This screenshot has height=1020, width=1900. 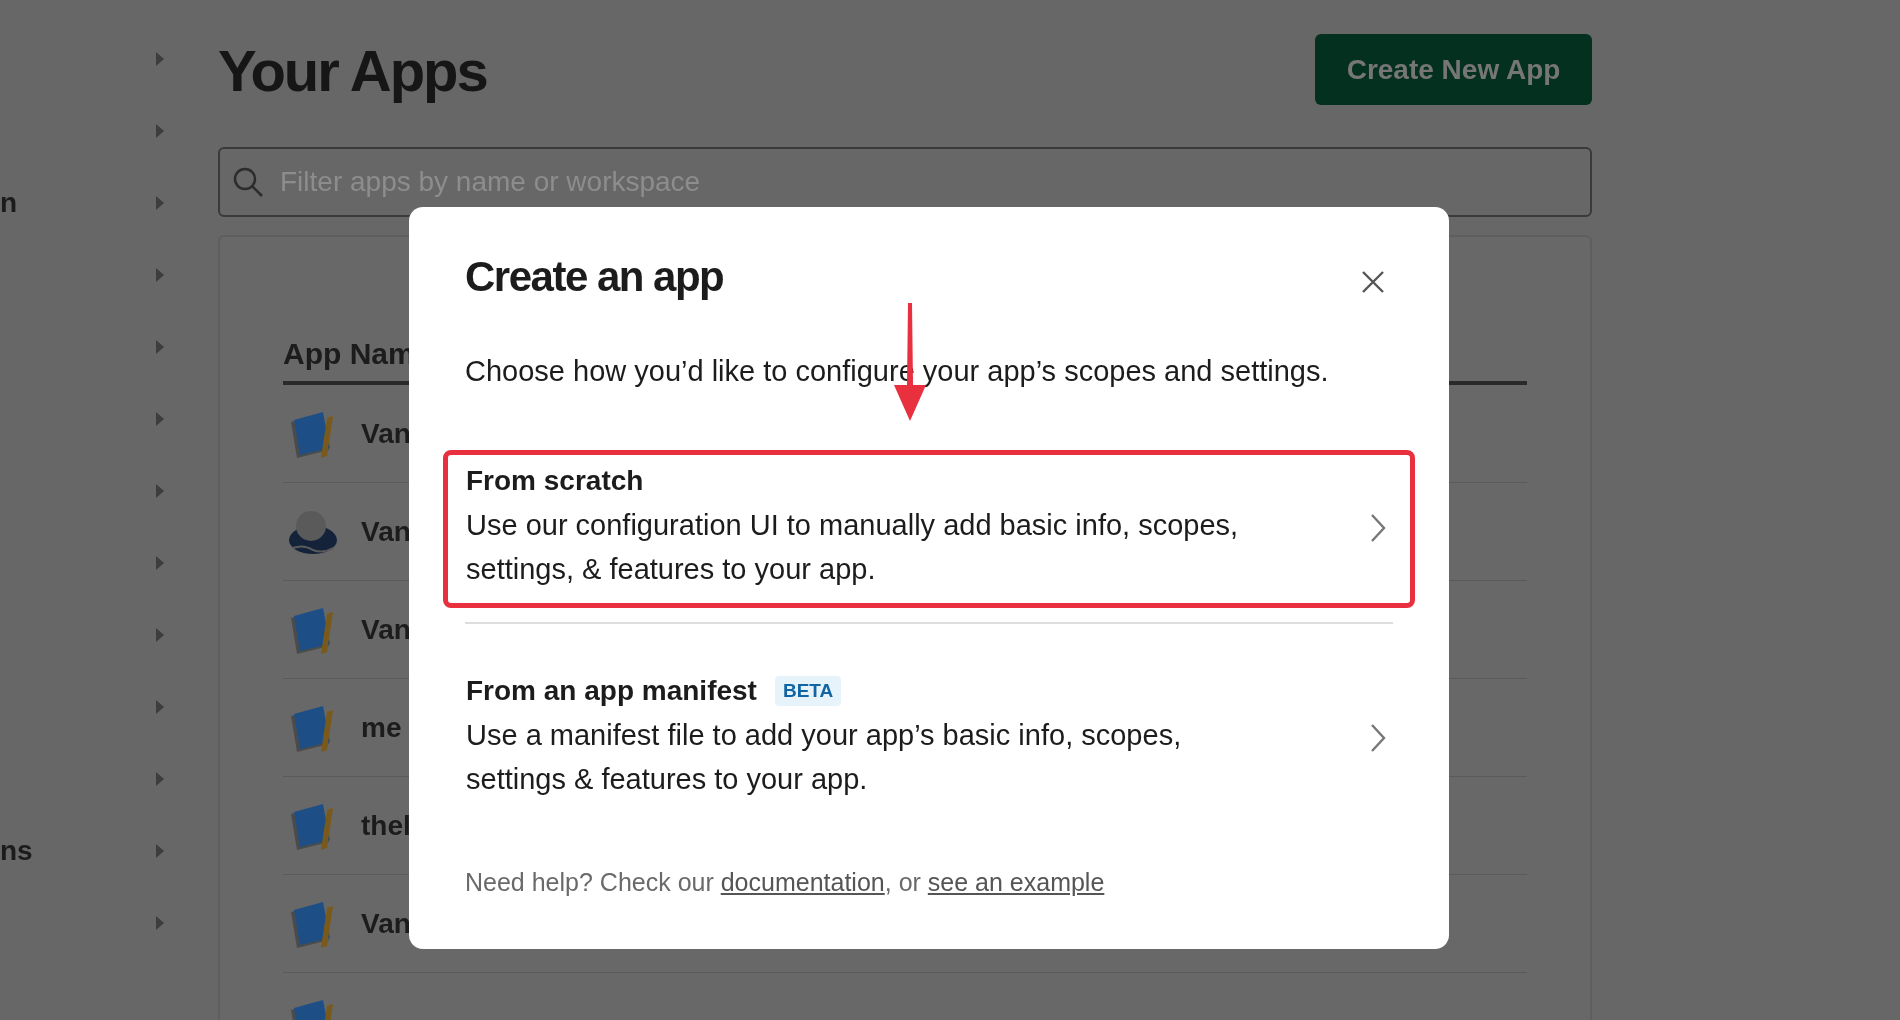 I want to click on app-option: From an app manifest BETA Use a manifest file to add your app’s basic info, scopes, settings & features to your app., so click(x=929, y=739).